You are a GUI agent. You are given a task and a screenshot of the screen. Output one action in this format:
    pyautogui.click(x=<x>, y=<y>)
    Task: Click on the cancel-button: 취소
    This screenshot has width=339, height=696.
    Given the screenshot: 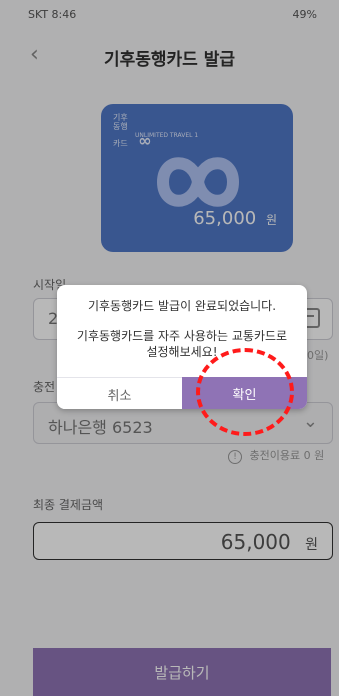 What is the action you would take?
    pyautogui.click(x=119, y=393)
    